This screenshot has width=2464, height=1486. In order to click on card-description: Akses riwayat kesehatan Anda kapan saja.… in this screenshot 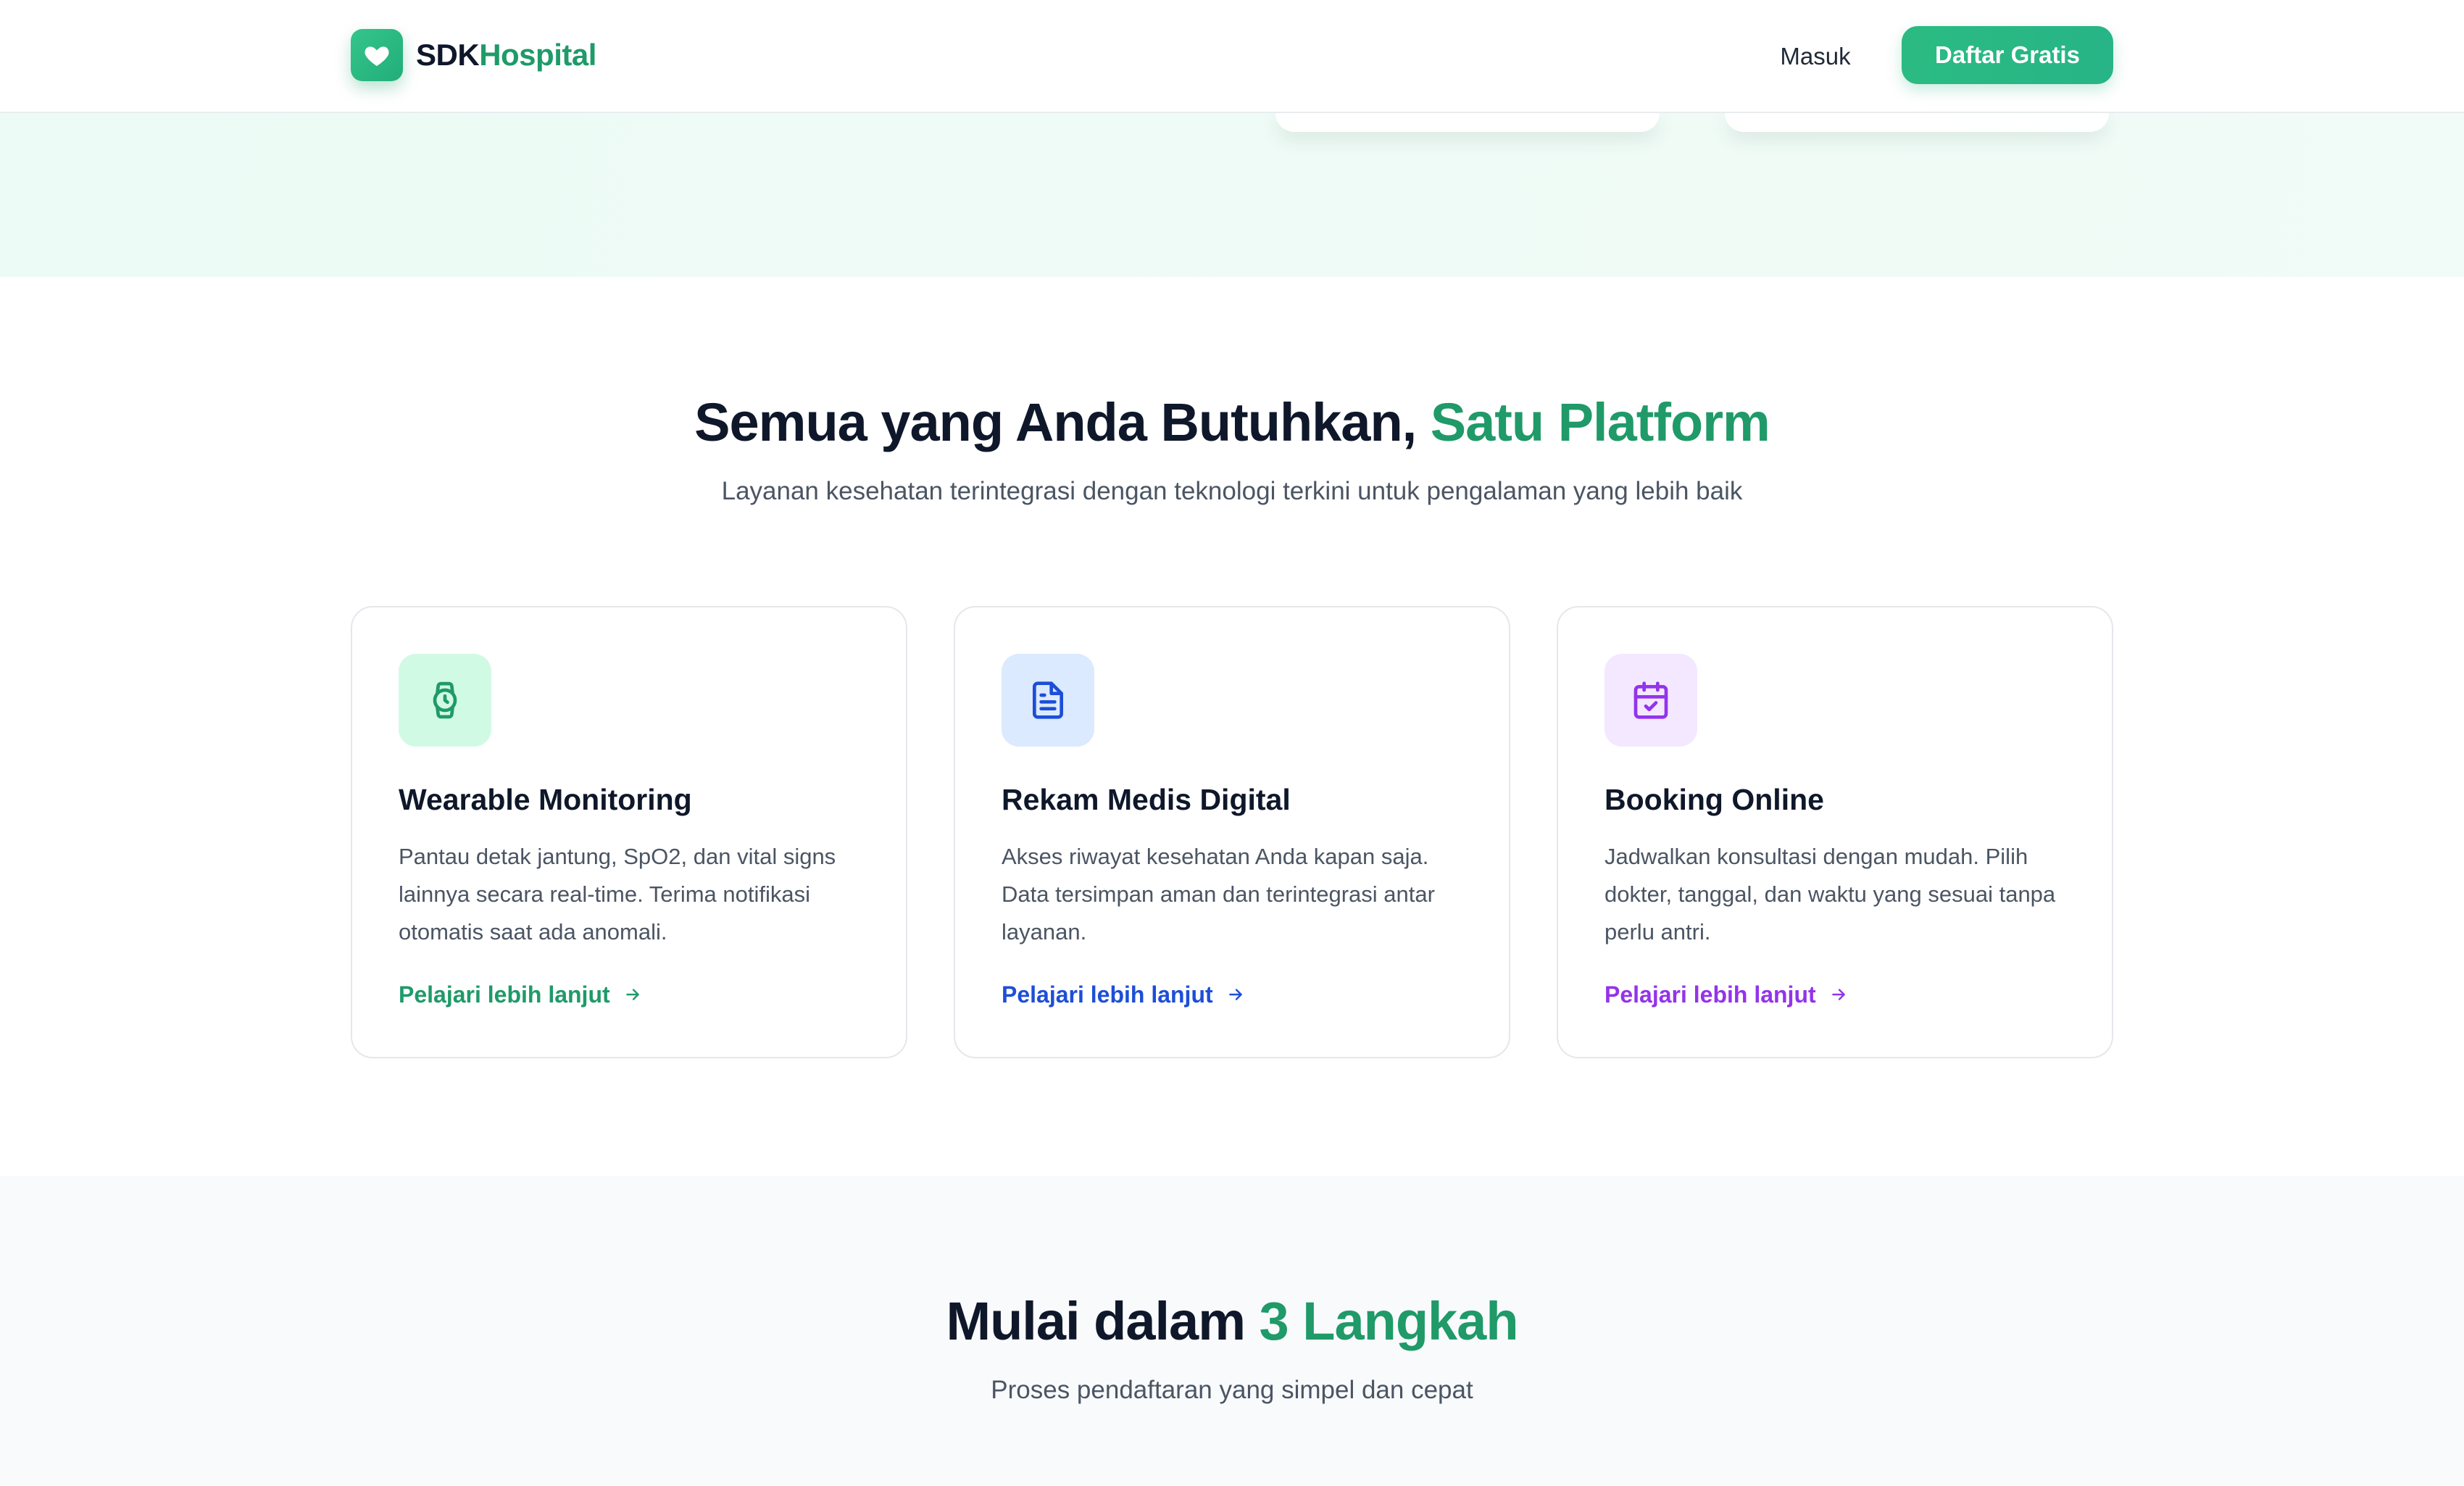, I will do `click(1218, 894)`.